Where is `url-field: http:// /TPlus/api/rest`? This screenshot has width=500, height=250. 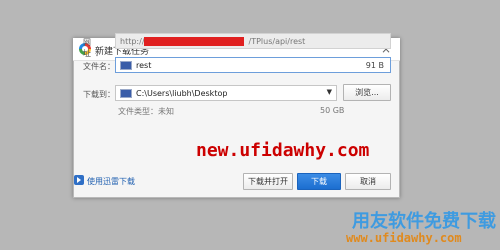 url-field: http:// /TPlus/api/rest is located at coordinates (253, 41).